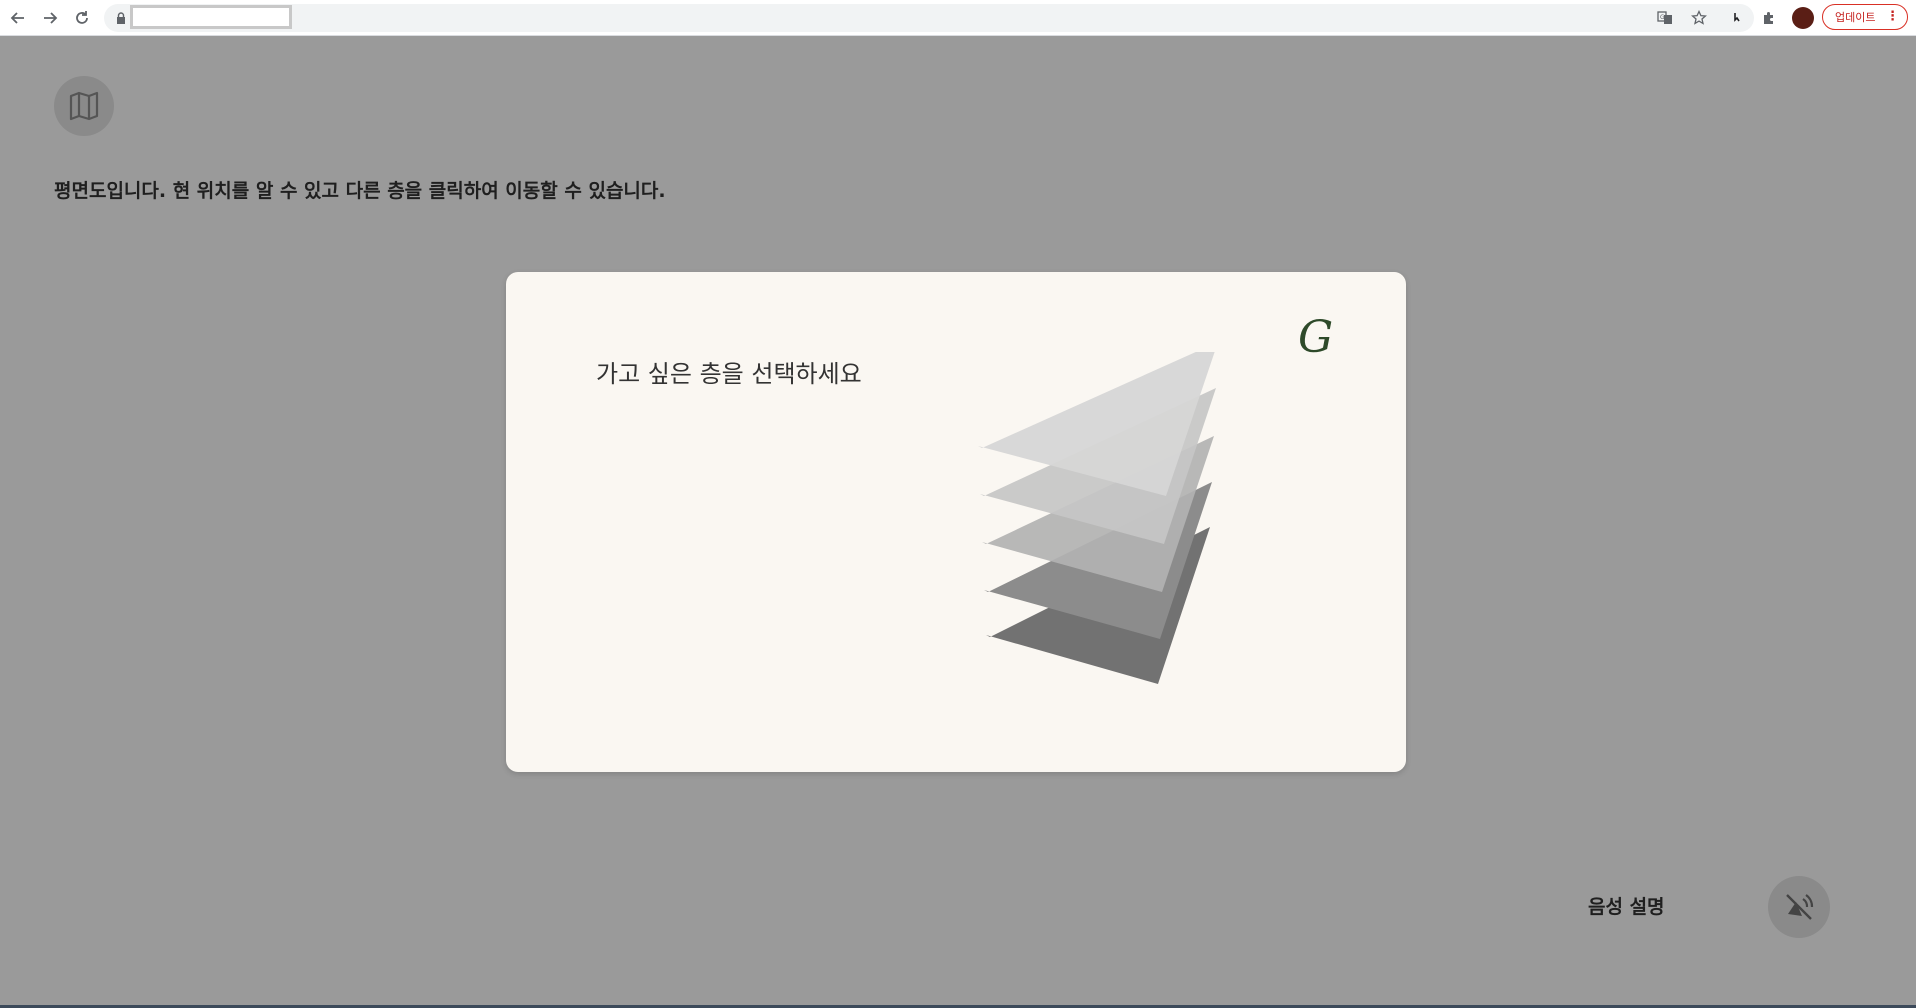  I want to click on forward-button, so click(50, 18).